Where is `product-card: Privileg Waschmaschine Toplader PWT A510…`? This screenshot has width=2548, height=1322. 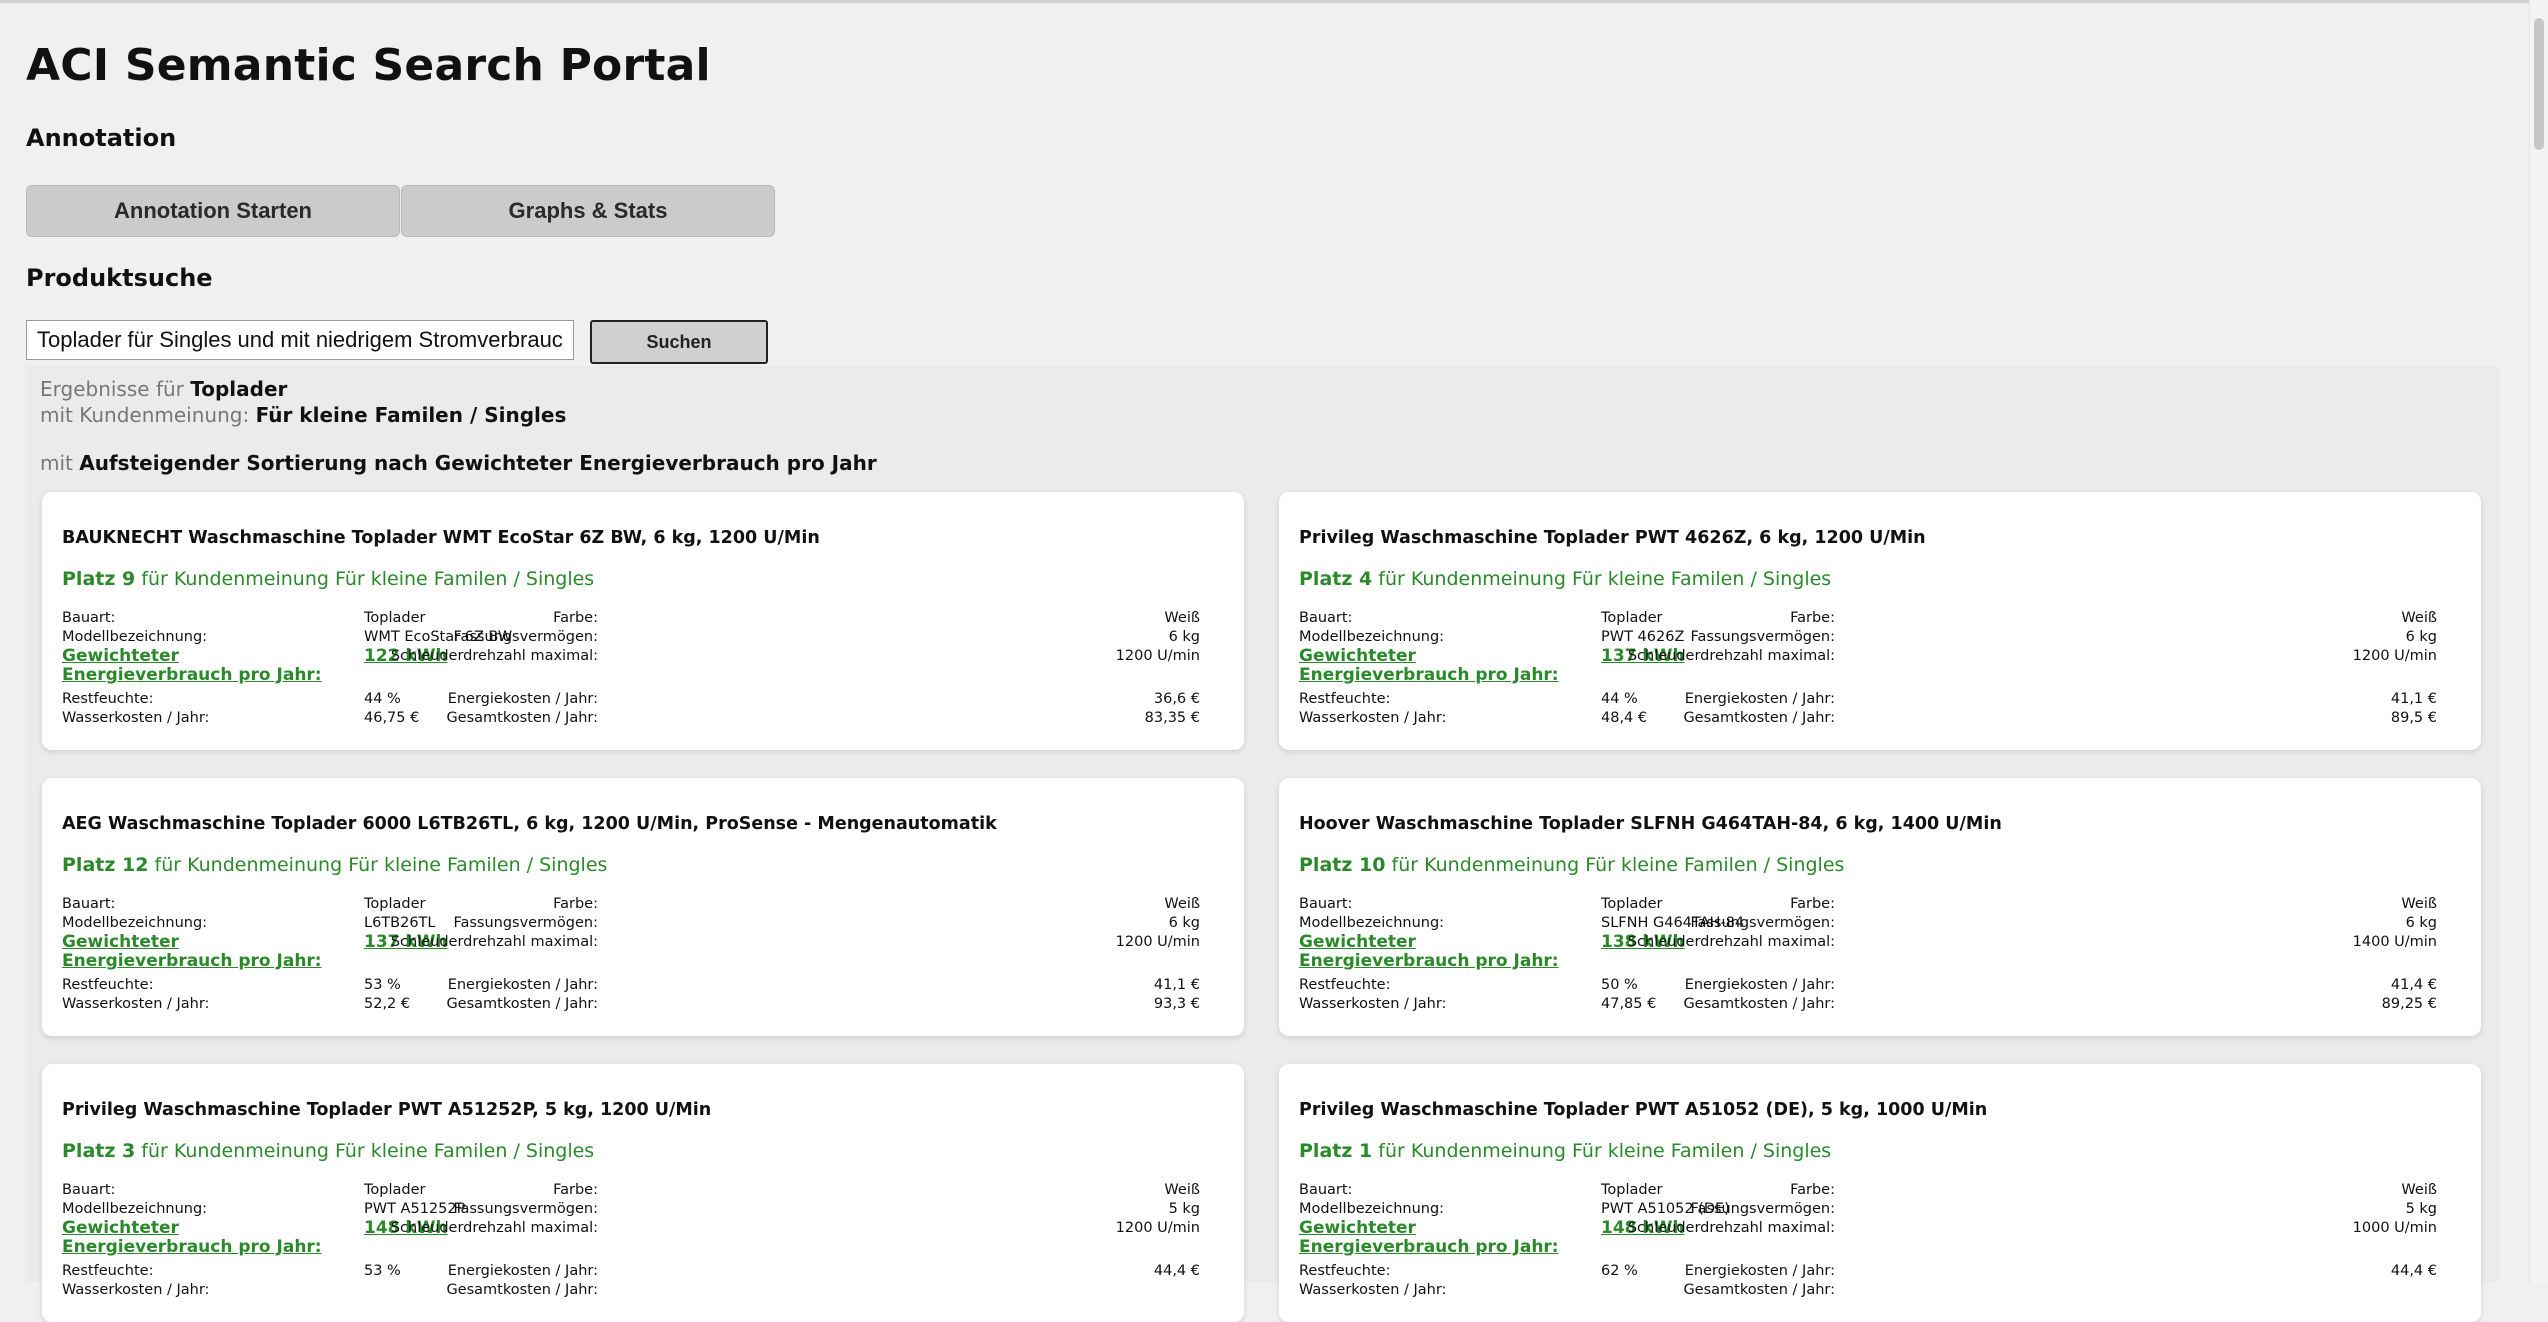 product-card: Privileg Waschmaschine Toplader PWT A510… is located at coordinates (1880, 1193).